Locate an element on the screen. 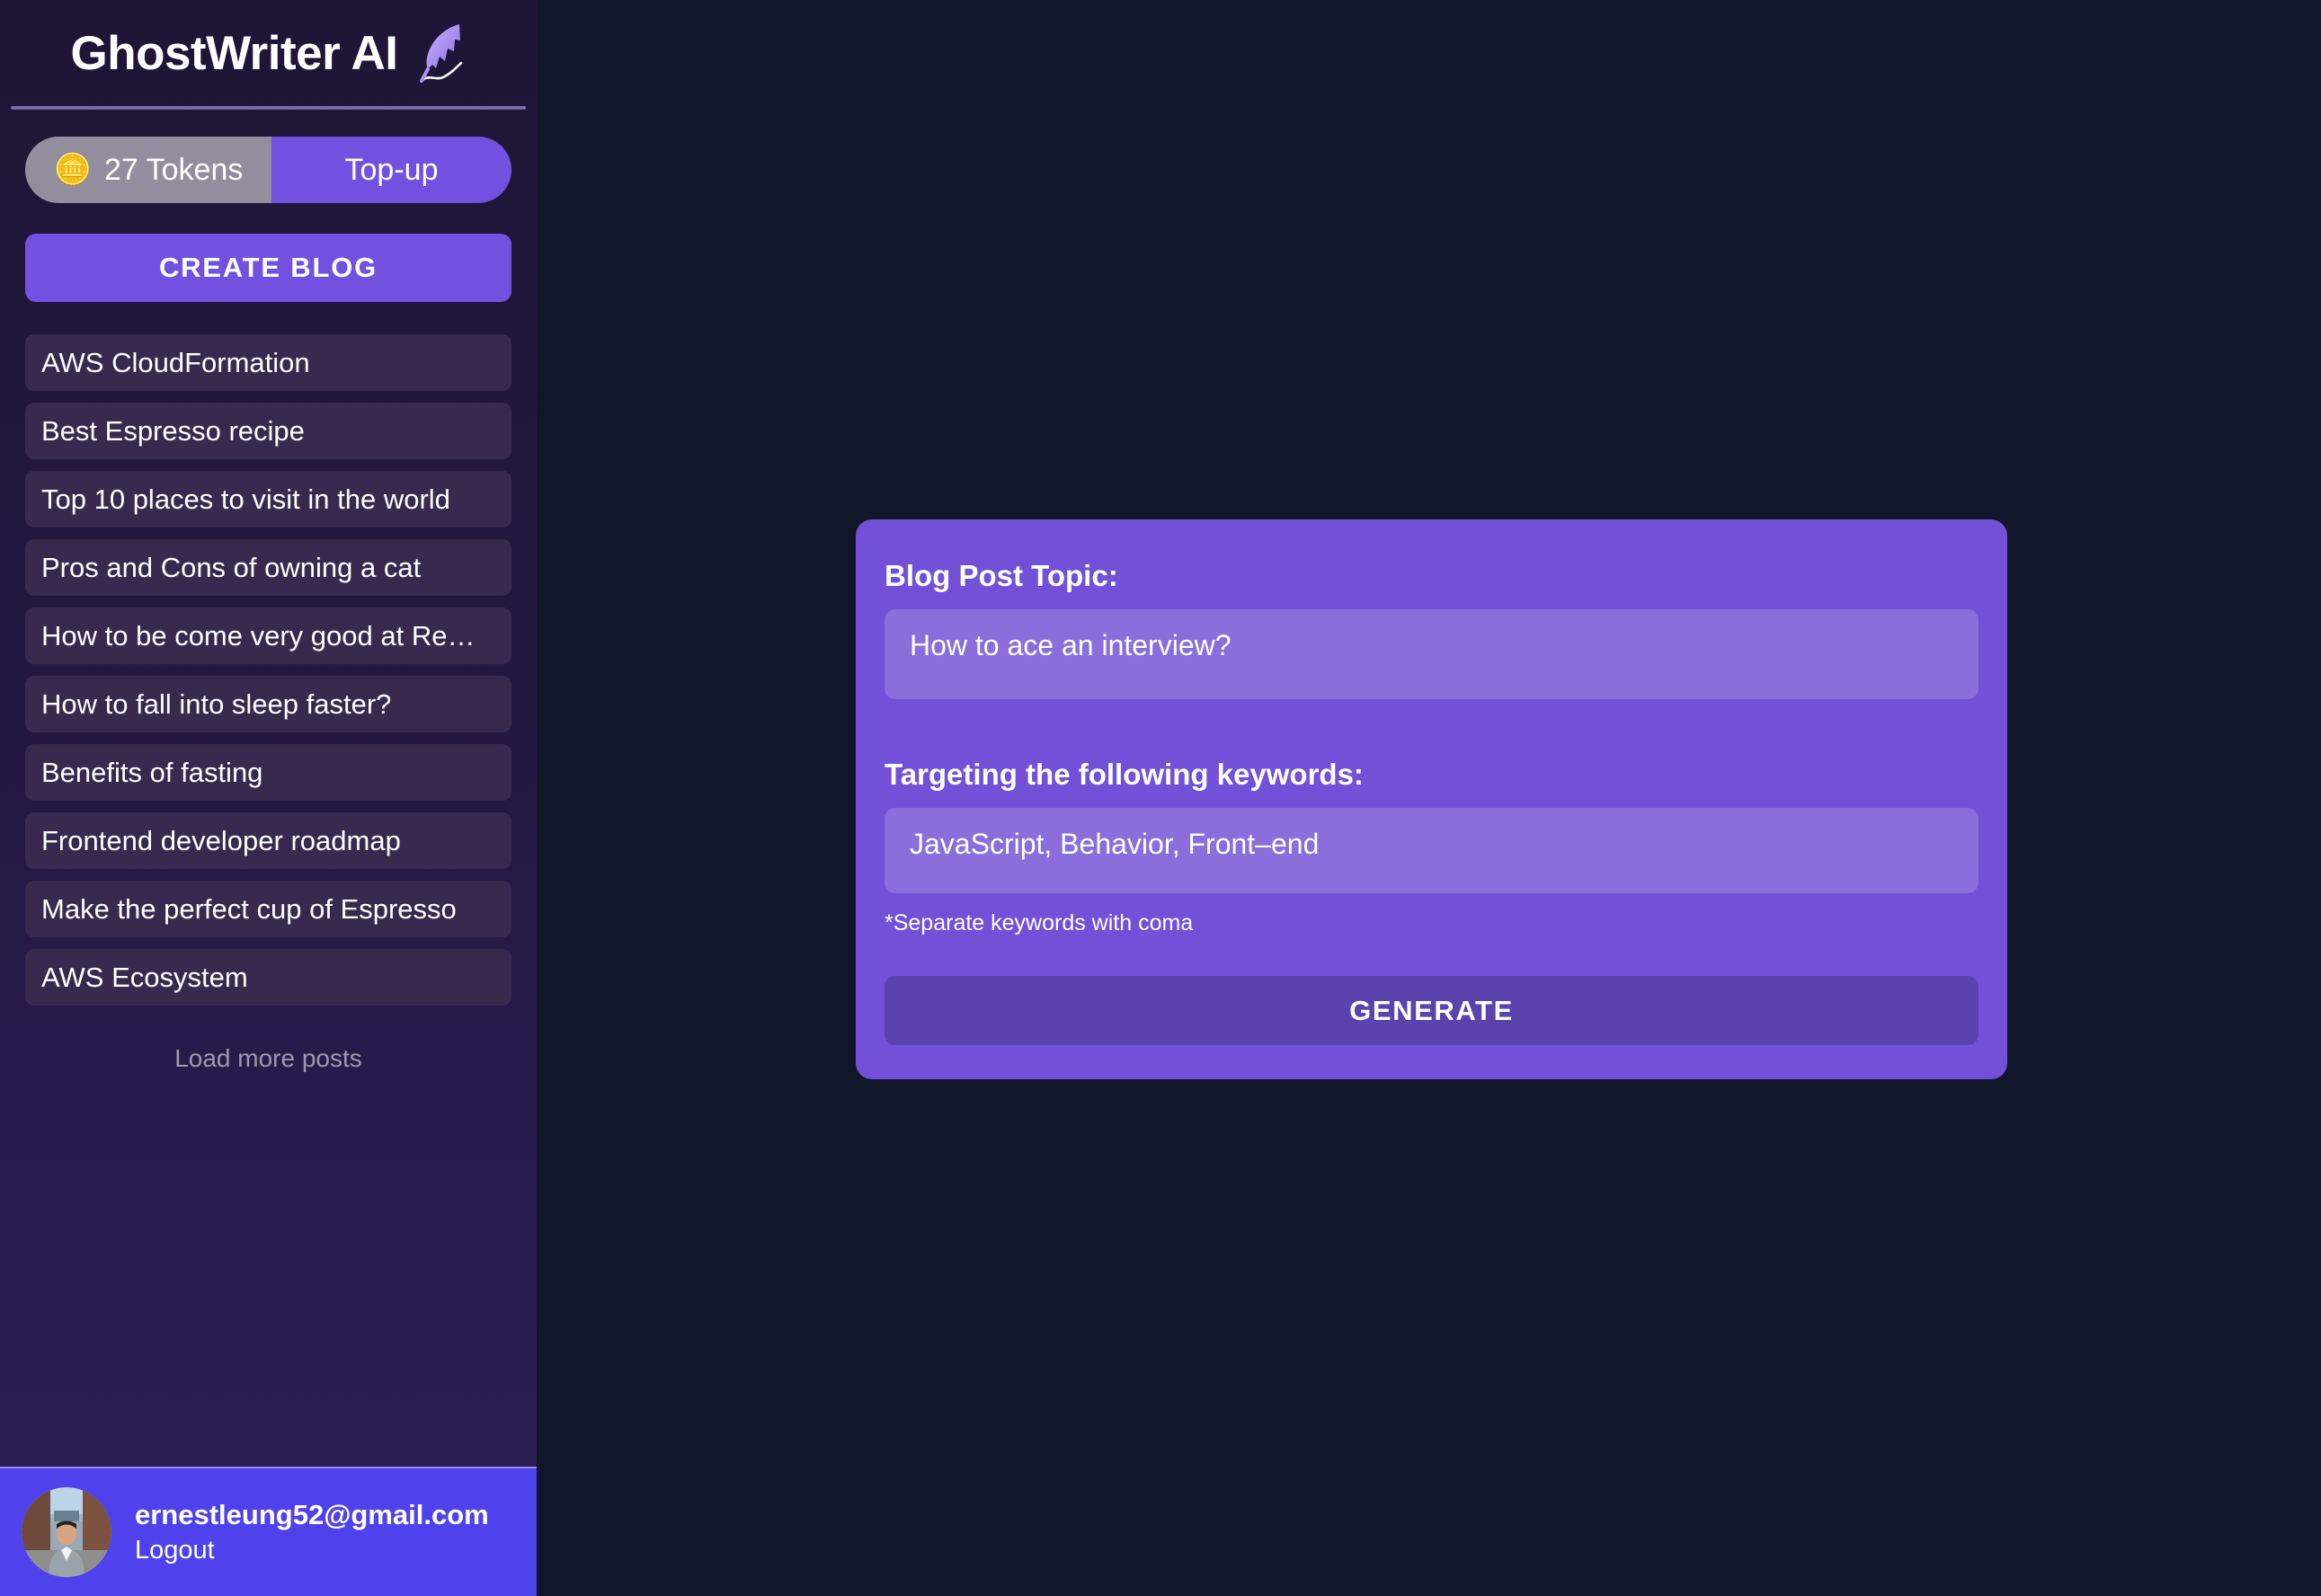 This screenshot has height=1596, width=2321. token-balance: 🪙 27 Tokens is located at coordinates (148, 170).